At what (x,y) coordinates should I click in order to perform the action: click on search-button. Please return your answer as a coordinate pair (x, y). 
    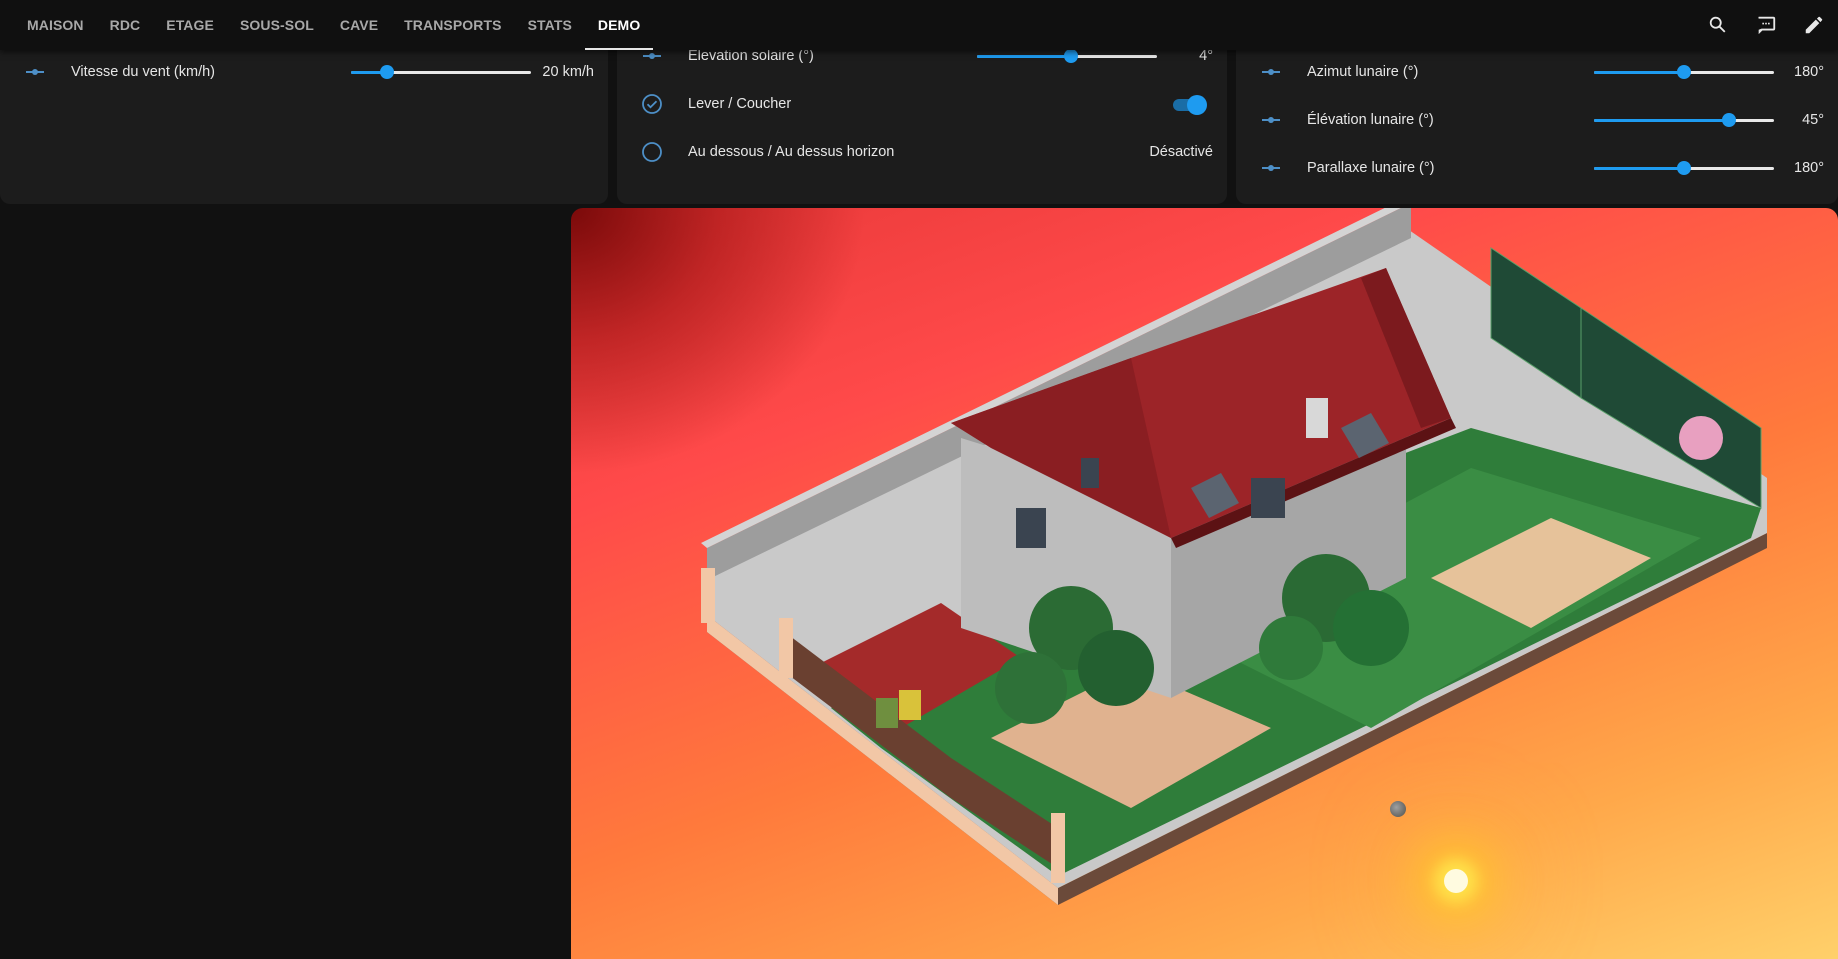
    Looking at the image, I should click on (1718, 25).